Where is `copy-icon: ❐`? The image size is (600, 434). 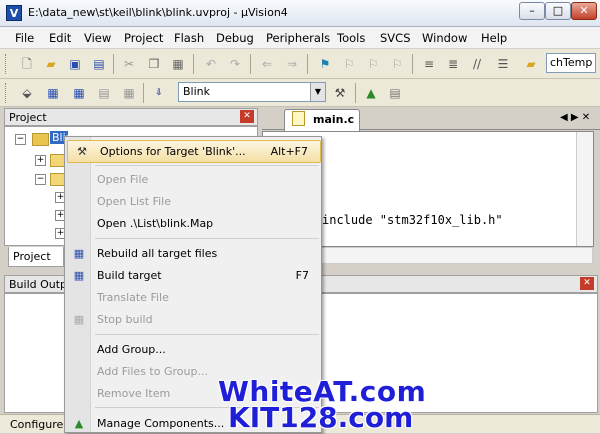
copy-icon: ❐ is located at coordinates (154, 64).